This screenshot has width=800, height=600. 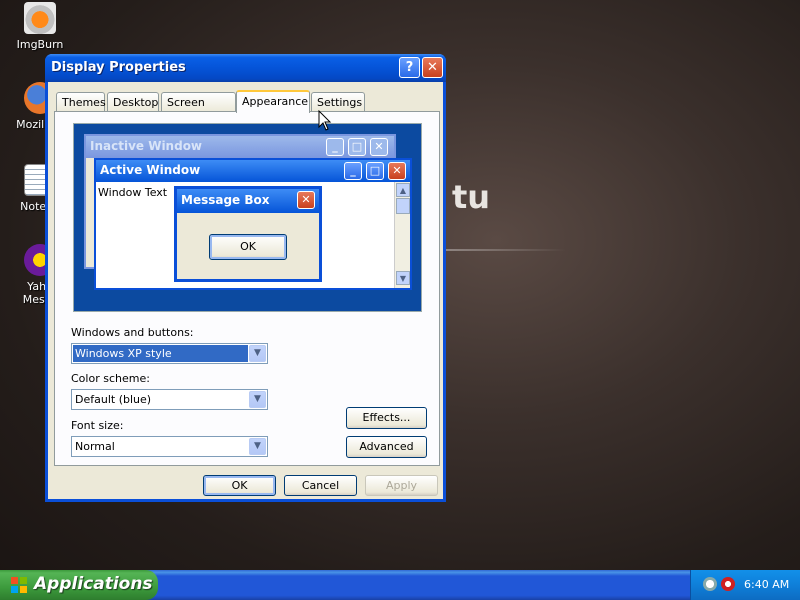 I want to click on color-scheme-select: Default (blue) ▼, so click(x=169, y=399).